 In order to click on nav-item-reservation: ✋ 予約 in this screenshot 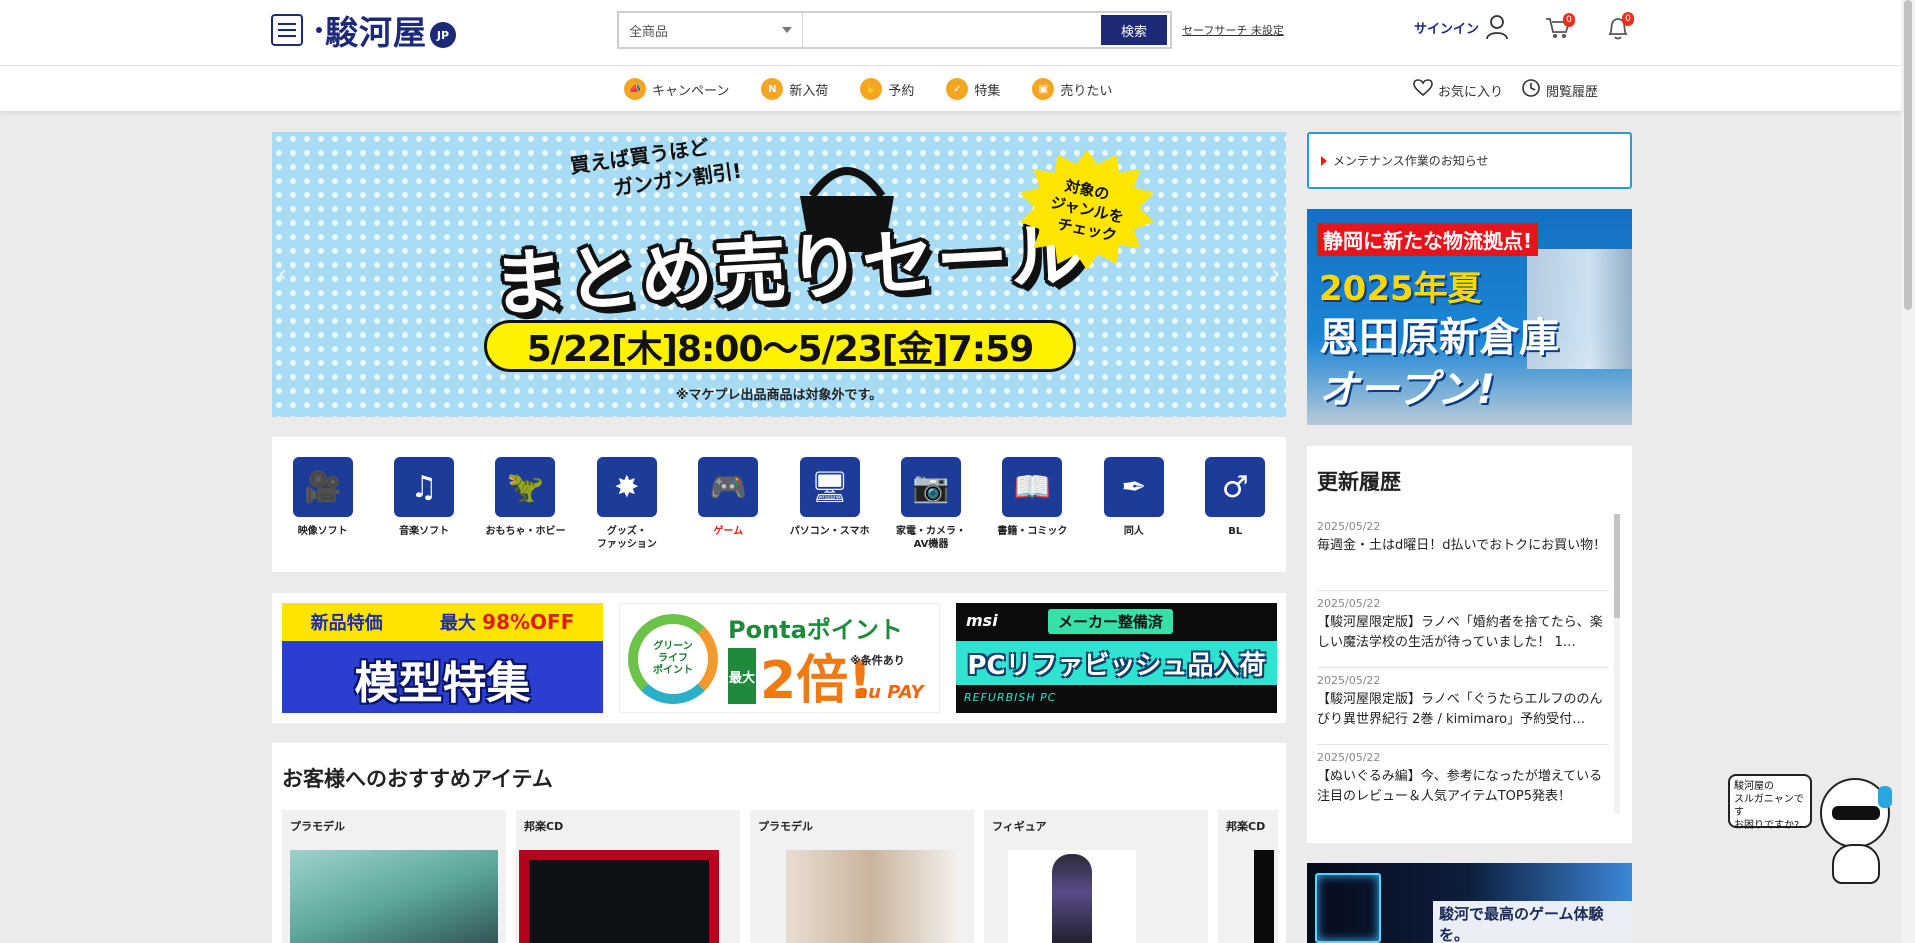, I will do `click(887, 89)`.